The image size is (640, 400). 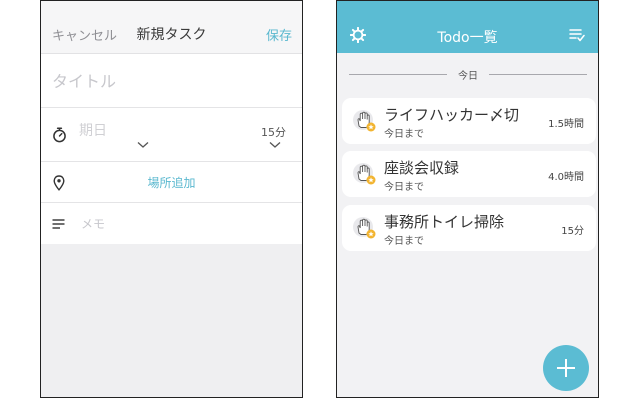 I want to click on title-field: タイトル, so click(x=171, y=81).